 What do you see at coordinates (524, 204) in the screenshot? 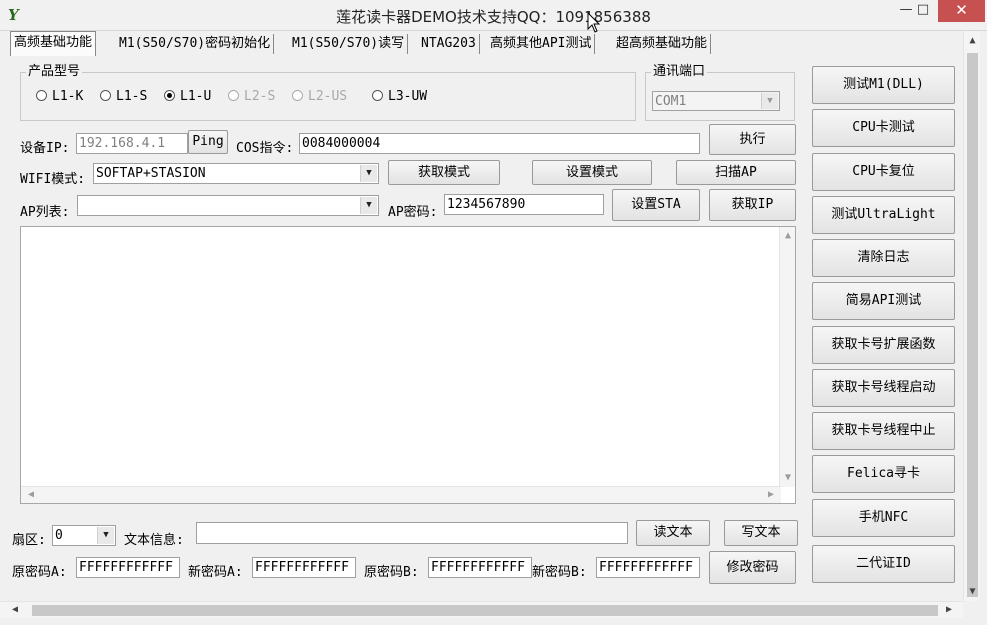
I see `ap-password-field: 1234567890` at bounding box center [524, 204].